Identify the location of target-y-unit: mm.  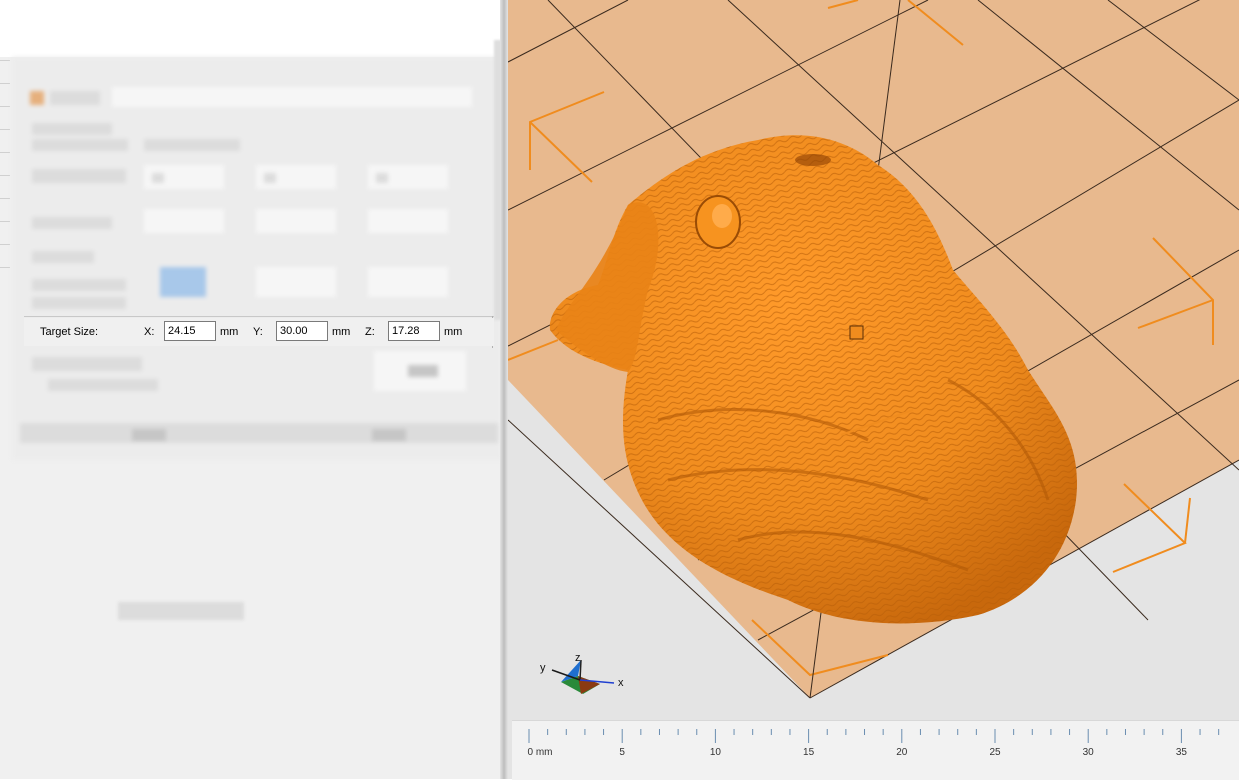
(341, 332).